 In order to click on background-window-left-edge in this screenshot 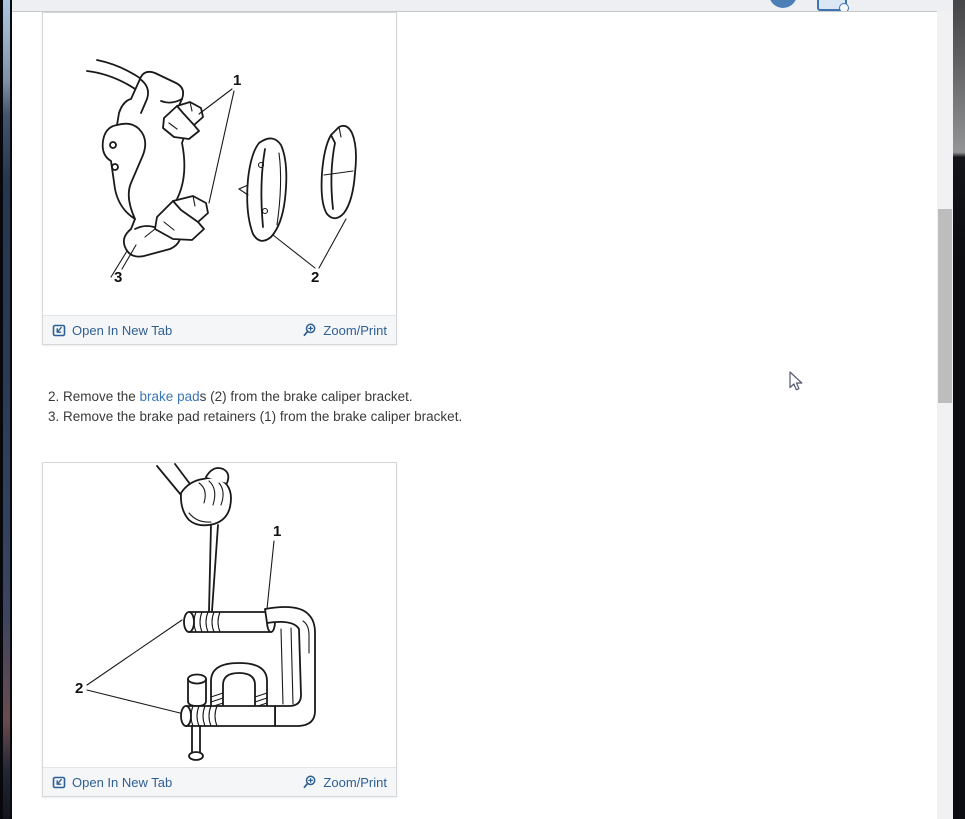, I will do `click(6, 409)`.